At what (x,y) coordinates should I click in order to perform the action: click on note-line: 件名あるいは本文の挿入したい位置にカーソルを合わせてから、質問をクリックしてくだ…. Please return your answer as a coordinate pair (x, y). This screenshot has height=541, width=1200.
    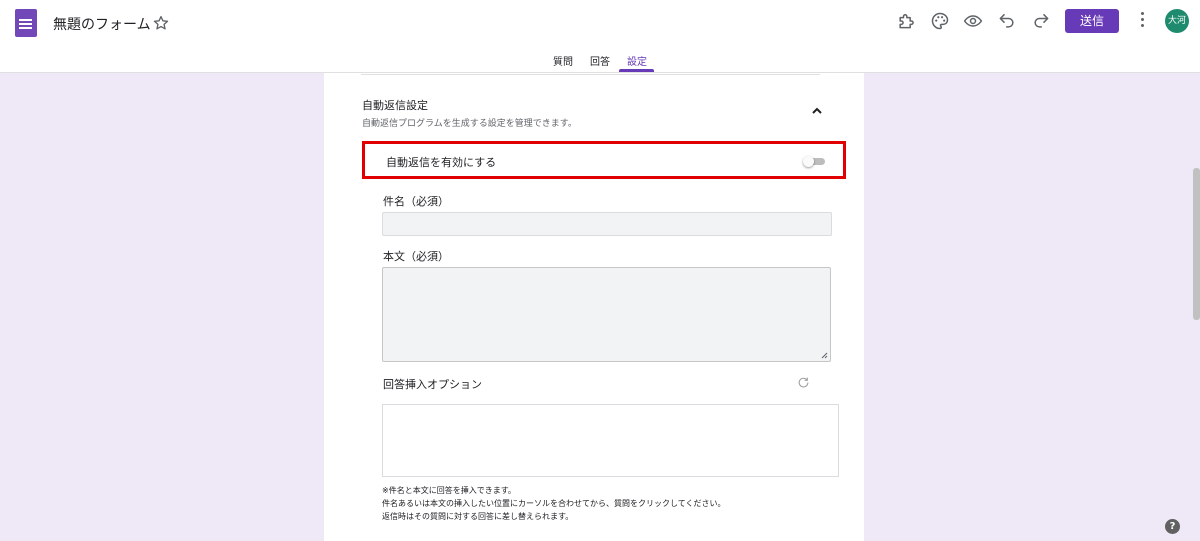
    Looking at the image, I should click on (554, 503).